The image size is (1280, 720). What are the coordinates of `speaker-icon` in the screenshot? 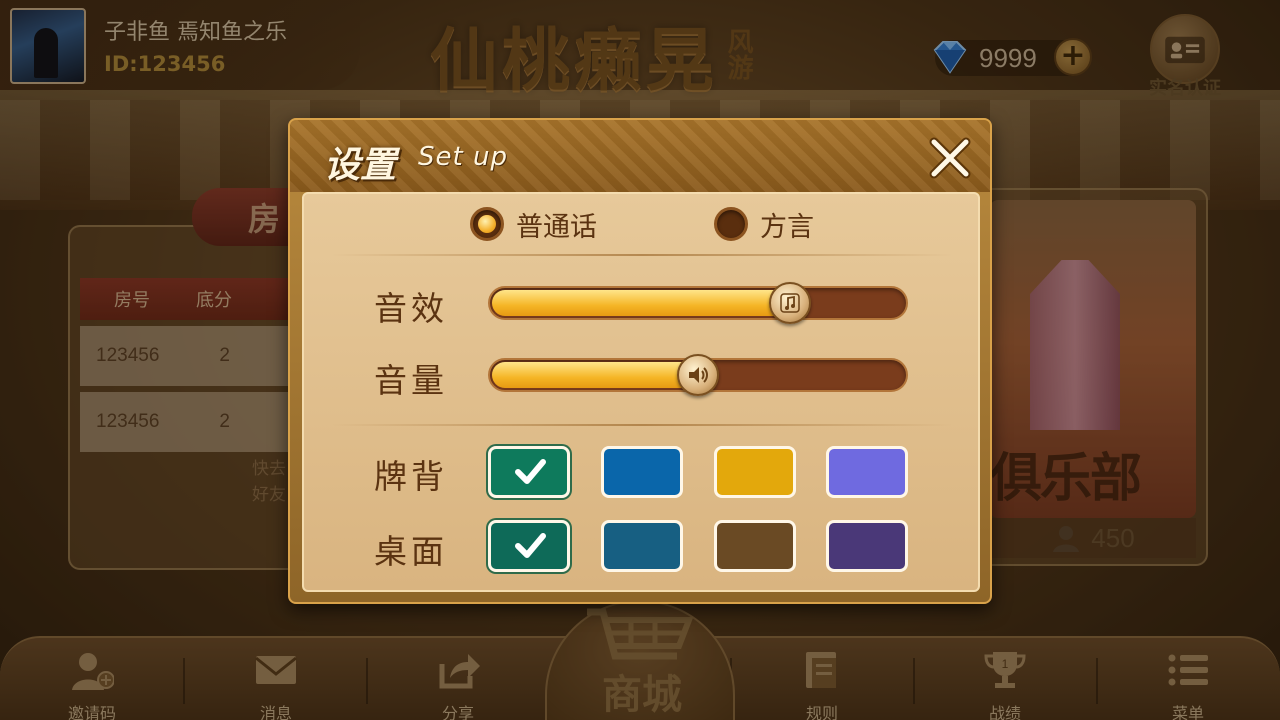 It's located at (698, 375).